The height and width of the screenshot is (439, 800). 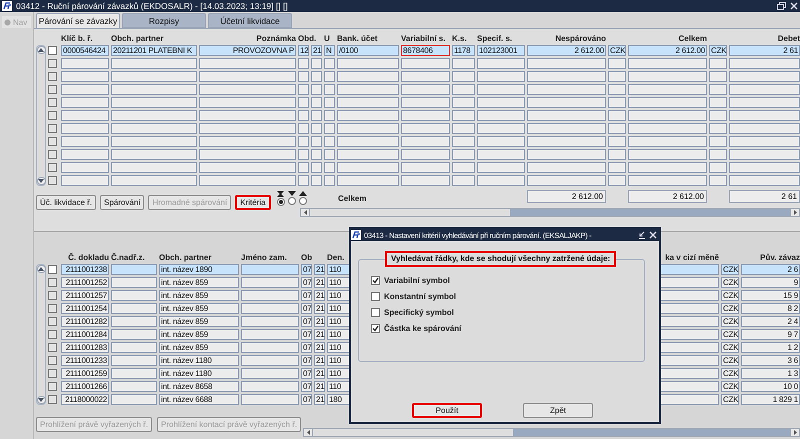 I want to click on table-cell: 2118000022, so click(x=85, y=399).